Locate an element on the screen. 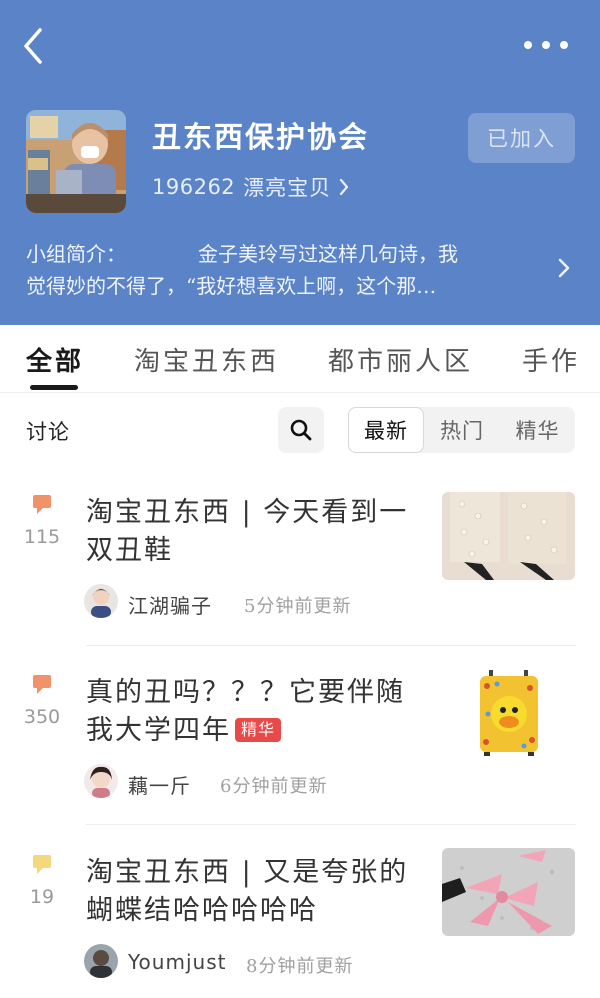 This screenshot has width=600, height=998. chevron-left-icon is located at coordinates (34, 46).